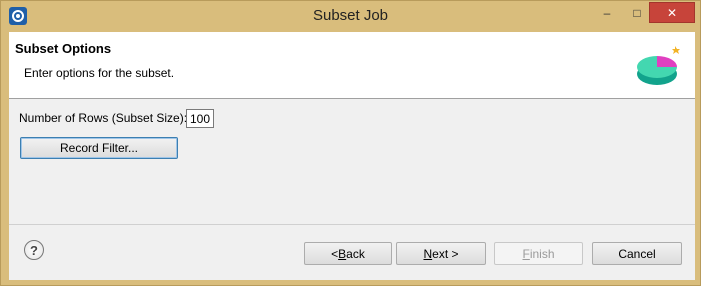 This screenshot has height=286, width=701. Describe the element at coordinates (637, 253) in the screenshot. I see `cancel-button: Cancel` at that location.